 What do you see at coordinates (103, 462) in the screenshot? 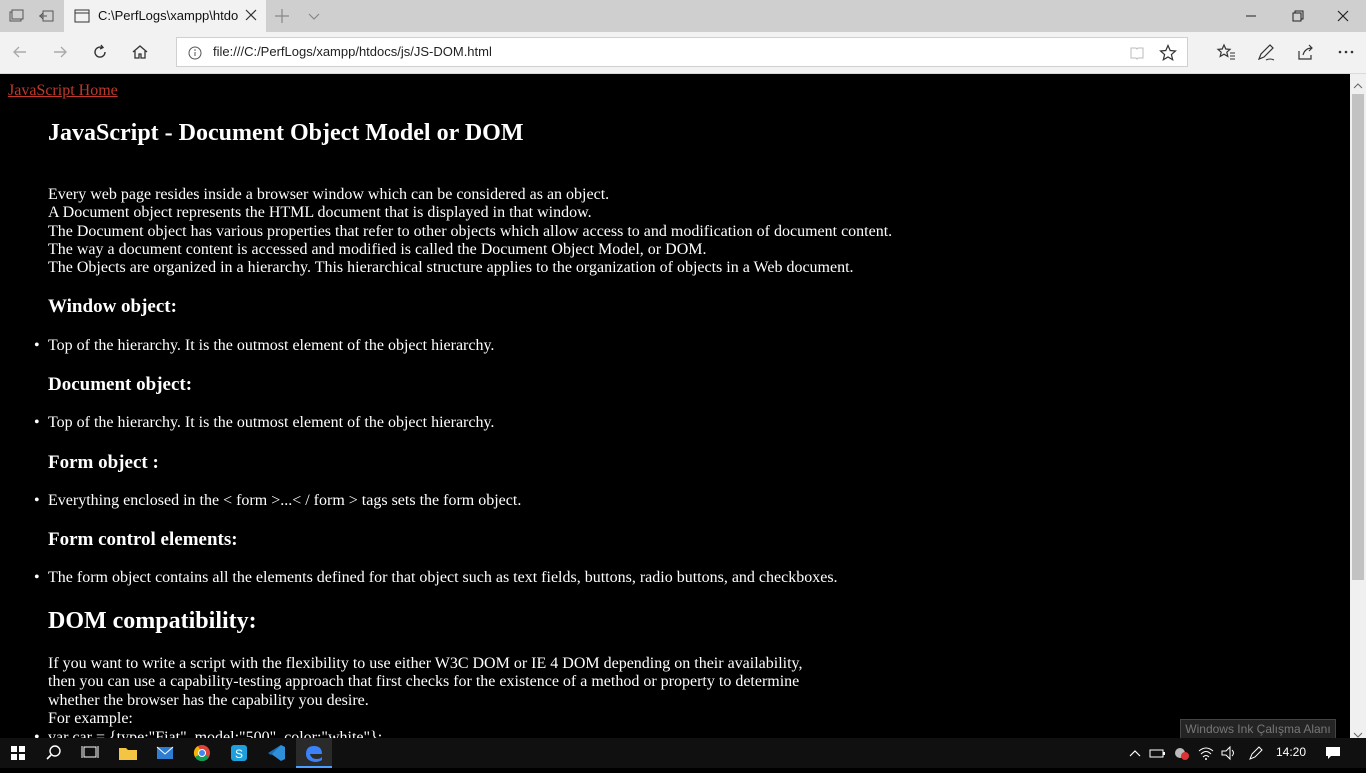
I see `section-heading: Form object :` at bounding box center [103, 462].